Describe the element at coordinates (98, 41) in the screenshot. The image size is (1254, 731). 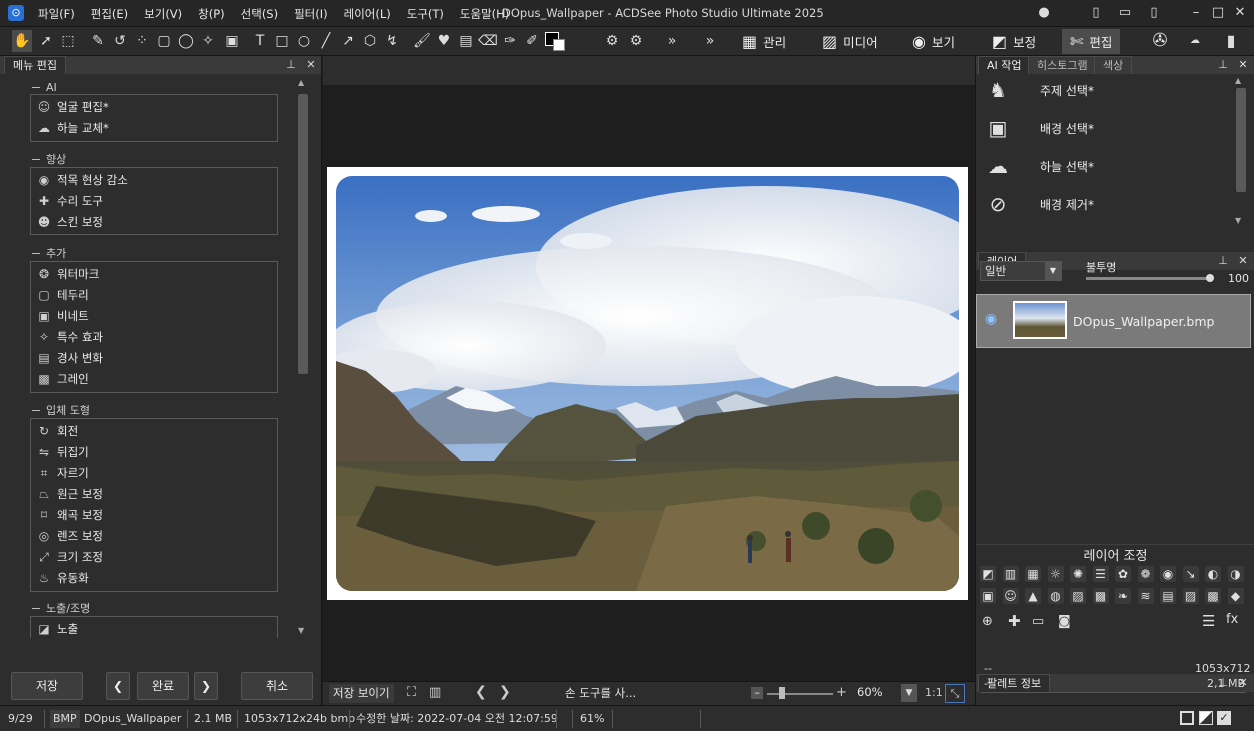
I see `brush-select-icon: ✎` at that location.